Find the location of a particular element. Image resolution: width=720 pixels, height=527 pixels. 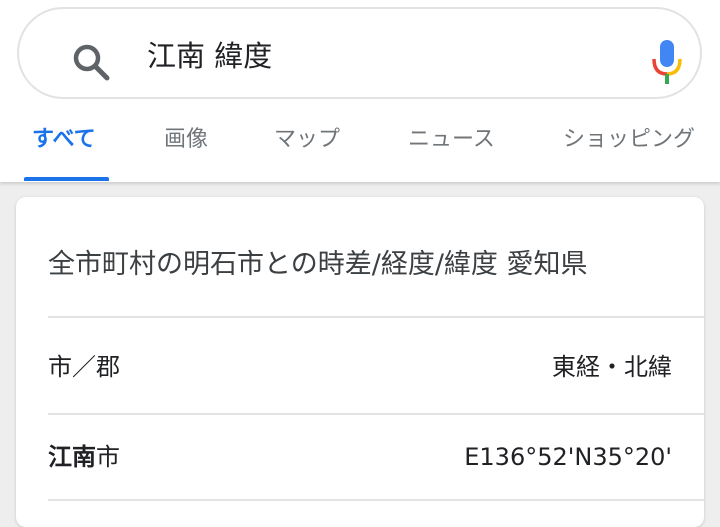

search-icon is located at coordinates (92, 63).